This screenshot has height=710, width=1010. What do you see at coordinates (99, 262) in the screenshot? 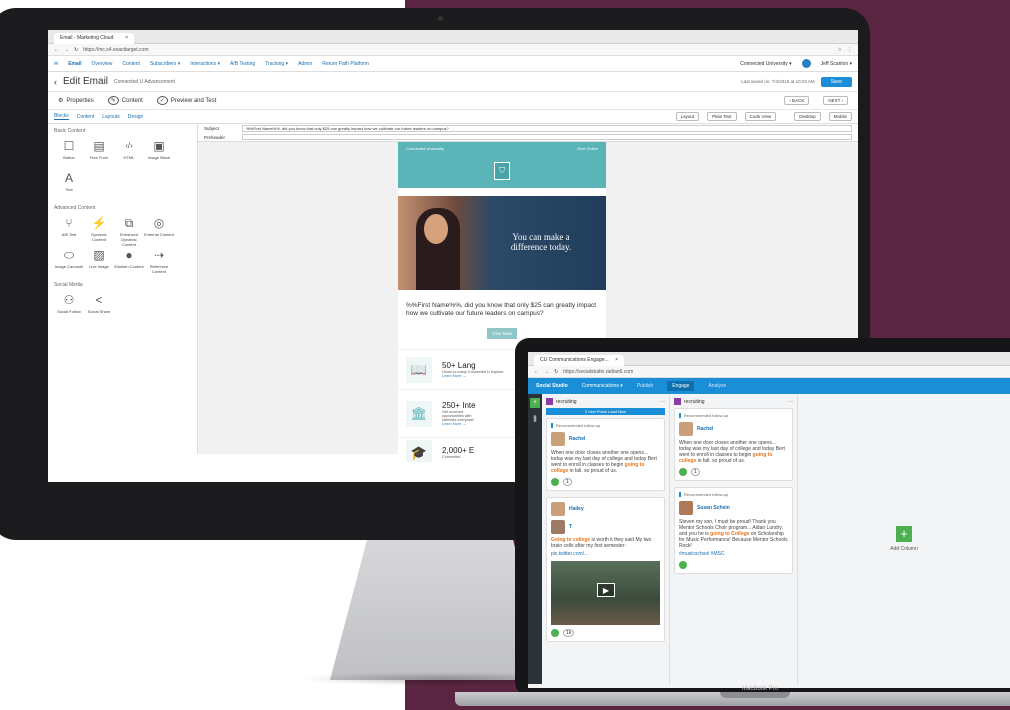
I see `block-live-image: ▨ Live Image` at bounding box center [99, 262].